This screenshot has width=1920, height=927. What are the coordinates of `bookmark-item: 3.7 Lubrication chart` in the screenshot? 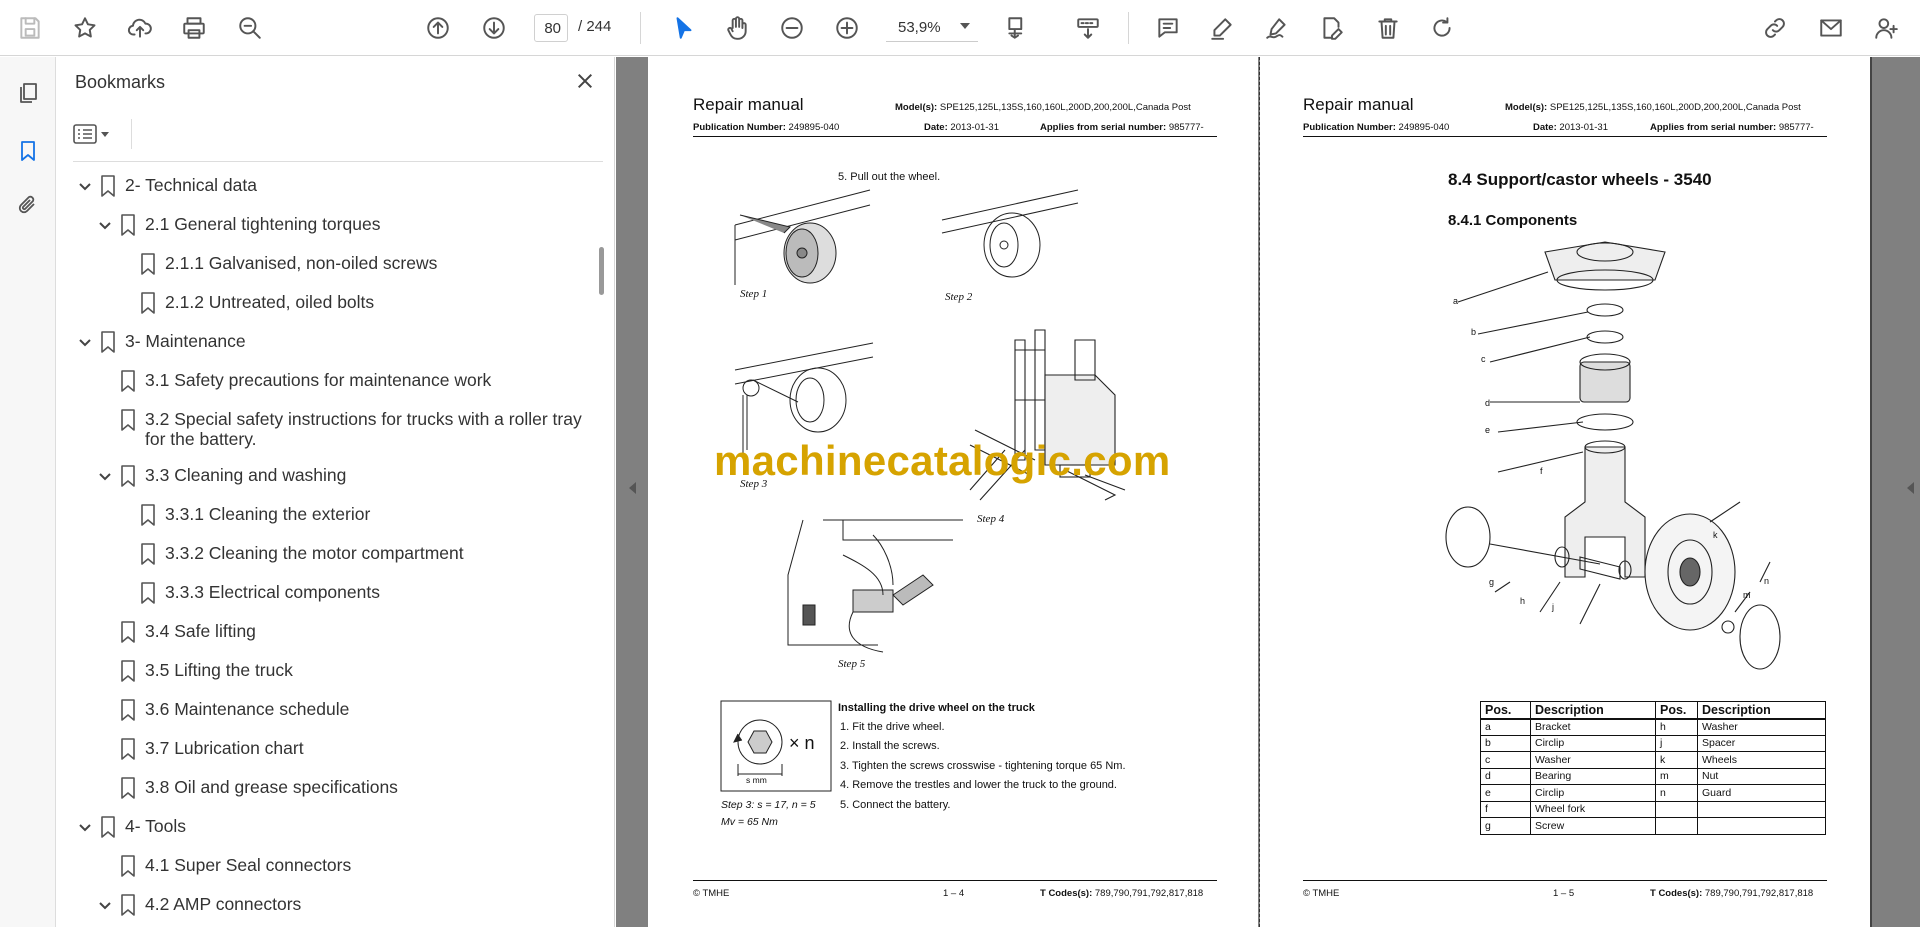 It's located at (322, 749).